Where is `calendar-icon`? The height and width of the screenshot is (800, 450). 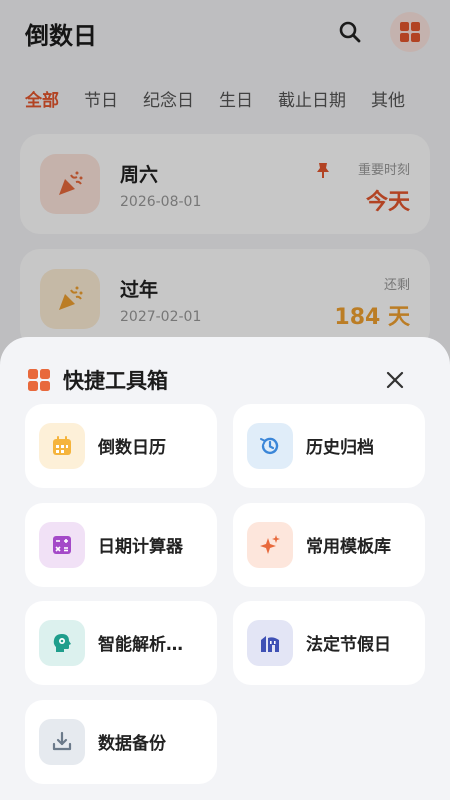
calendar-icon is located at coordinates (62, 445).